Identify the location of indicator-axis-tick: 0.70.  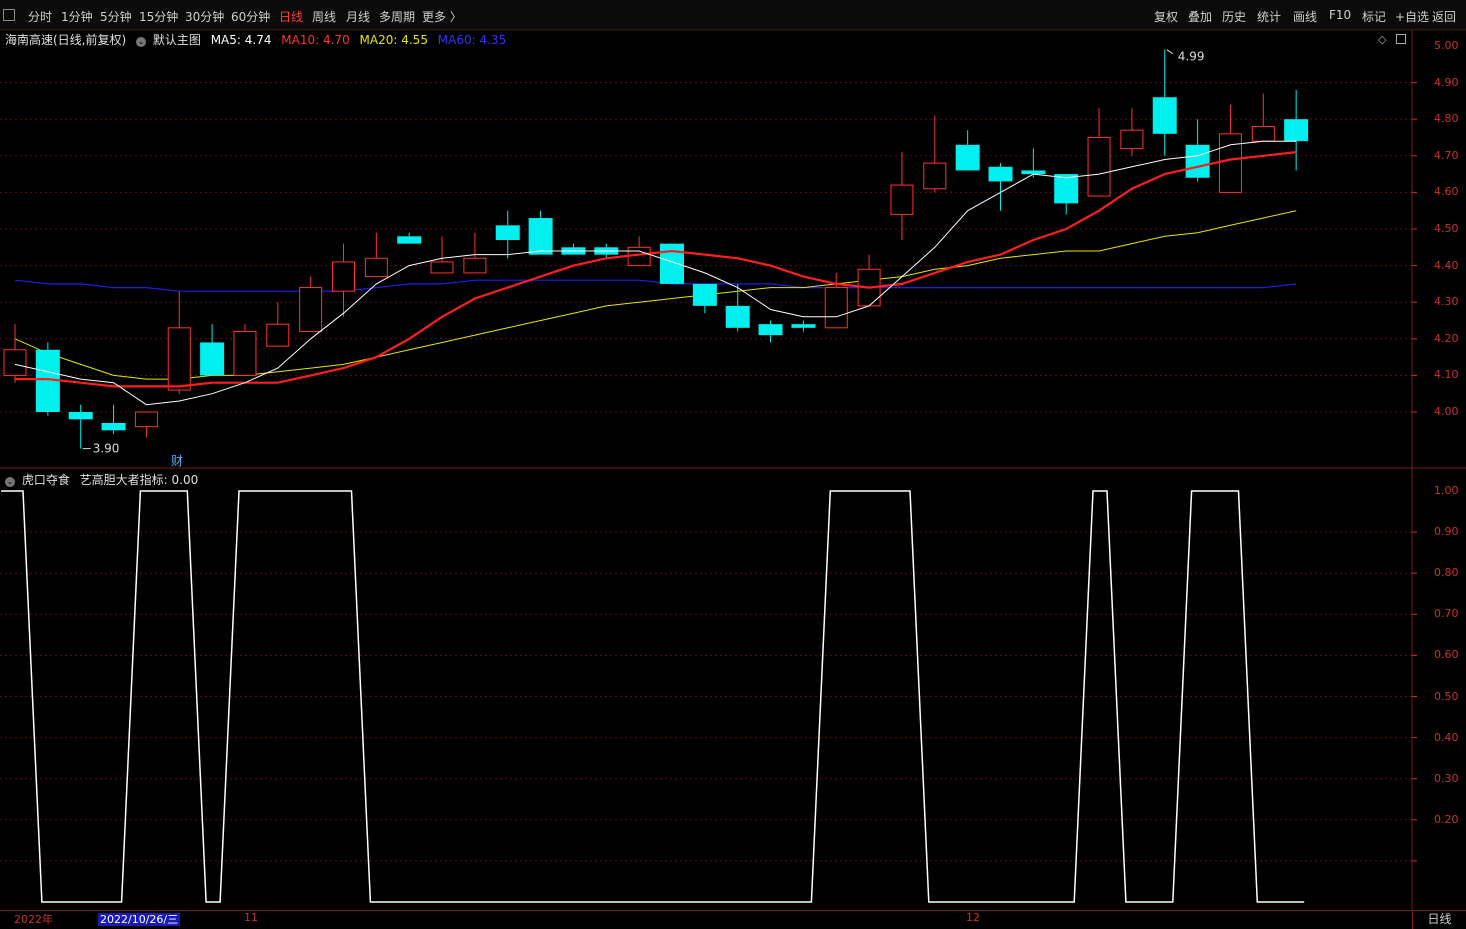
(1446, 614).